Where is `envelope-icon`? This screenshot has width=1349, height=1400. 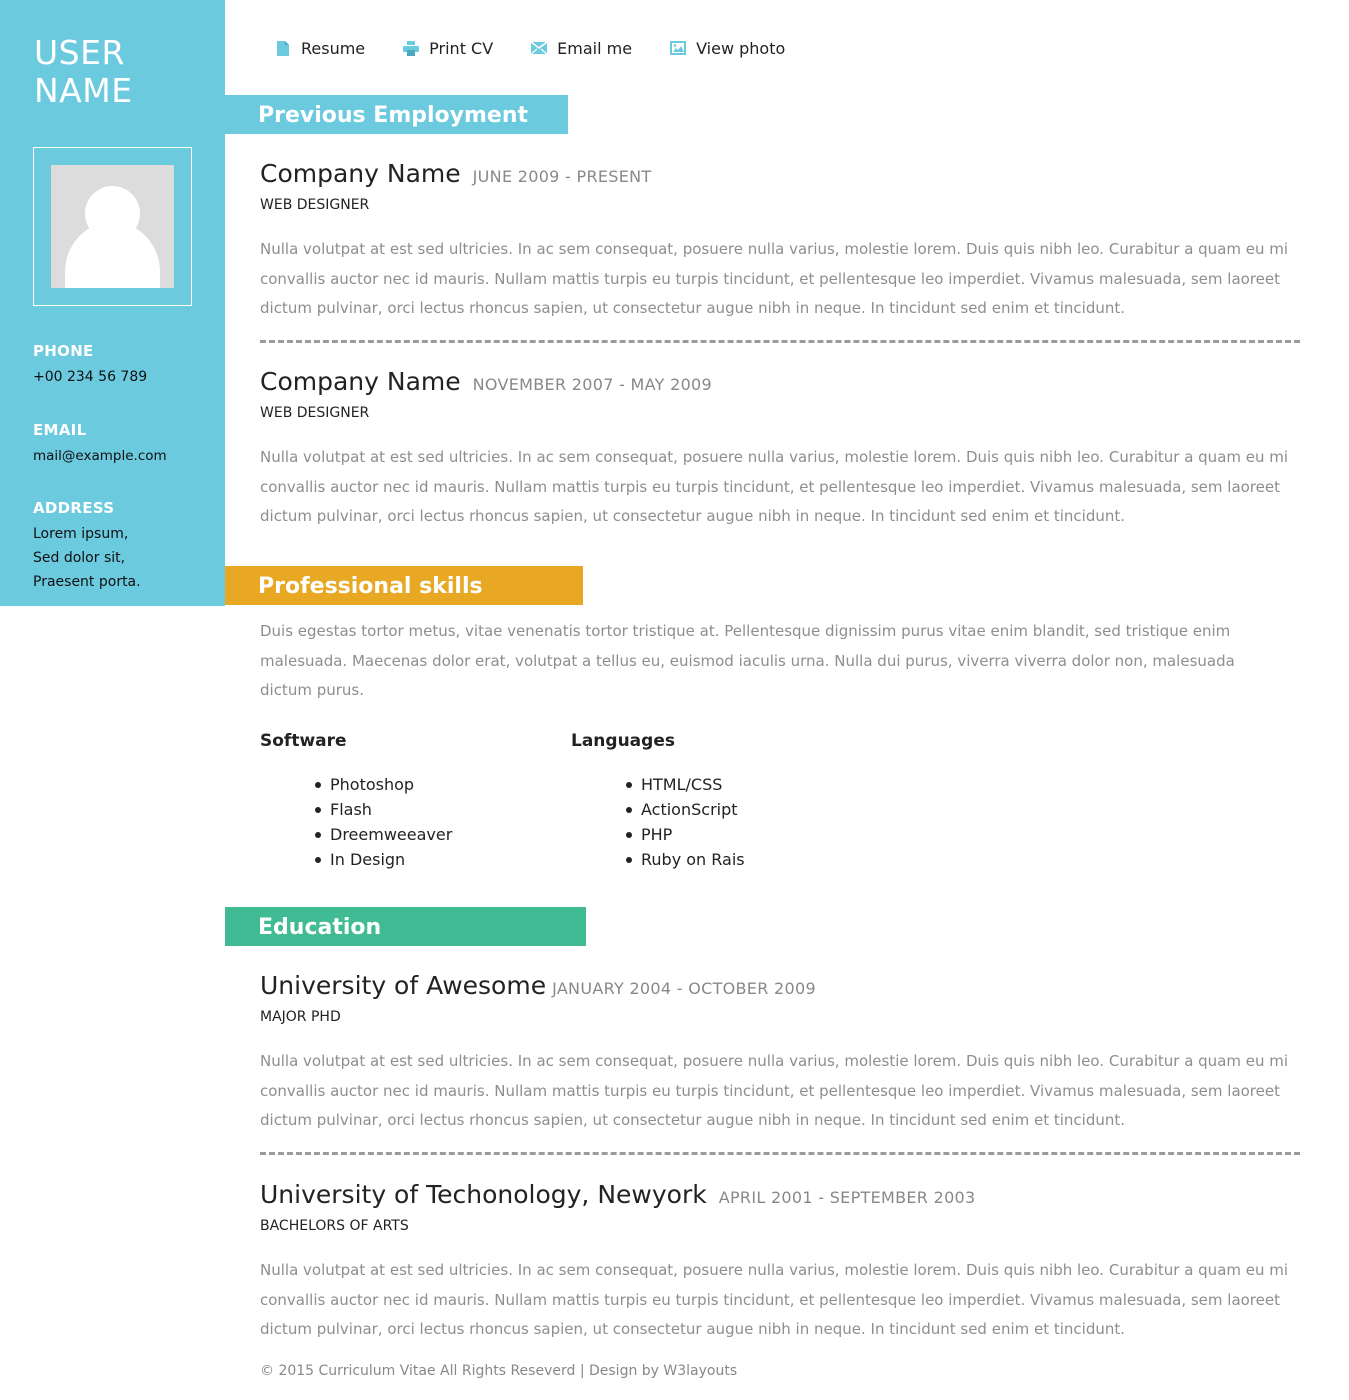 envelope-icon is located at coordinates (539, 48).